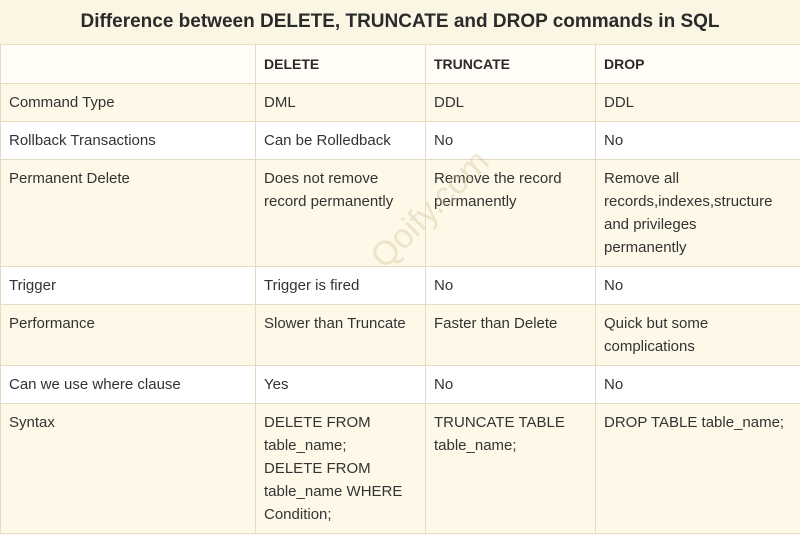 Image resolution: width=800 pixels, height=535 pixels. Describe the element at coordinates (697, 64) in the screenshot. I see `header-drop: DROP` at that location.